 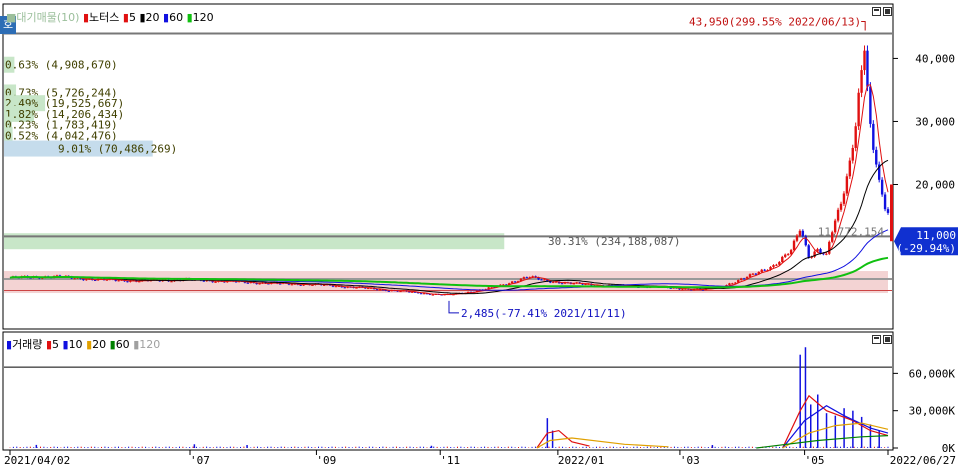 What do you see at coordinates (887, 11) in the screenshot?
I see `price-pane-close-icon` at bounding box center [887, 11].